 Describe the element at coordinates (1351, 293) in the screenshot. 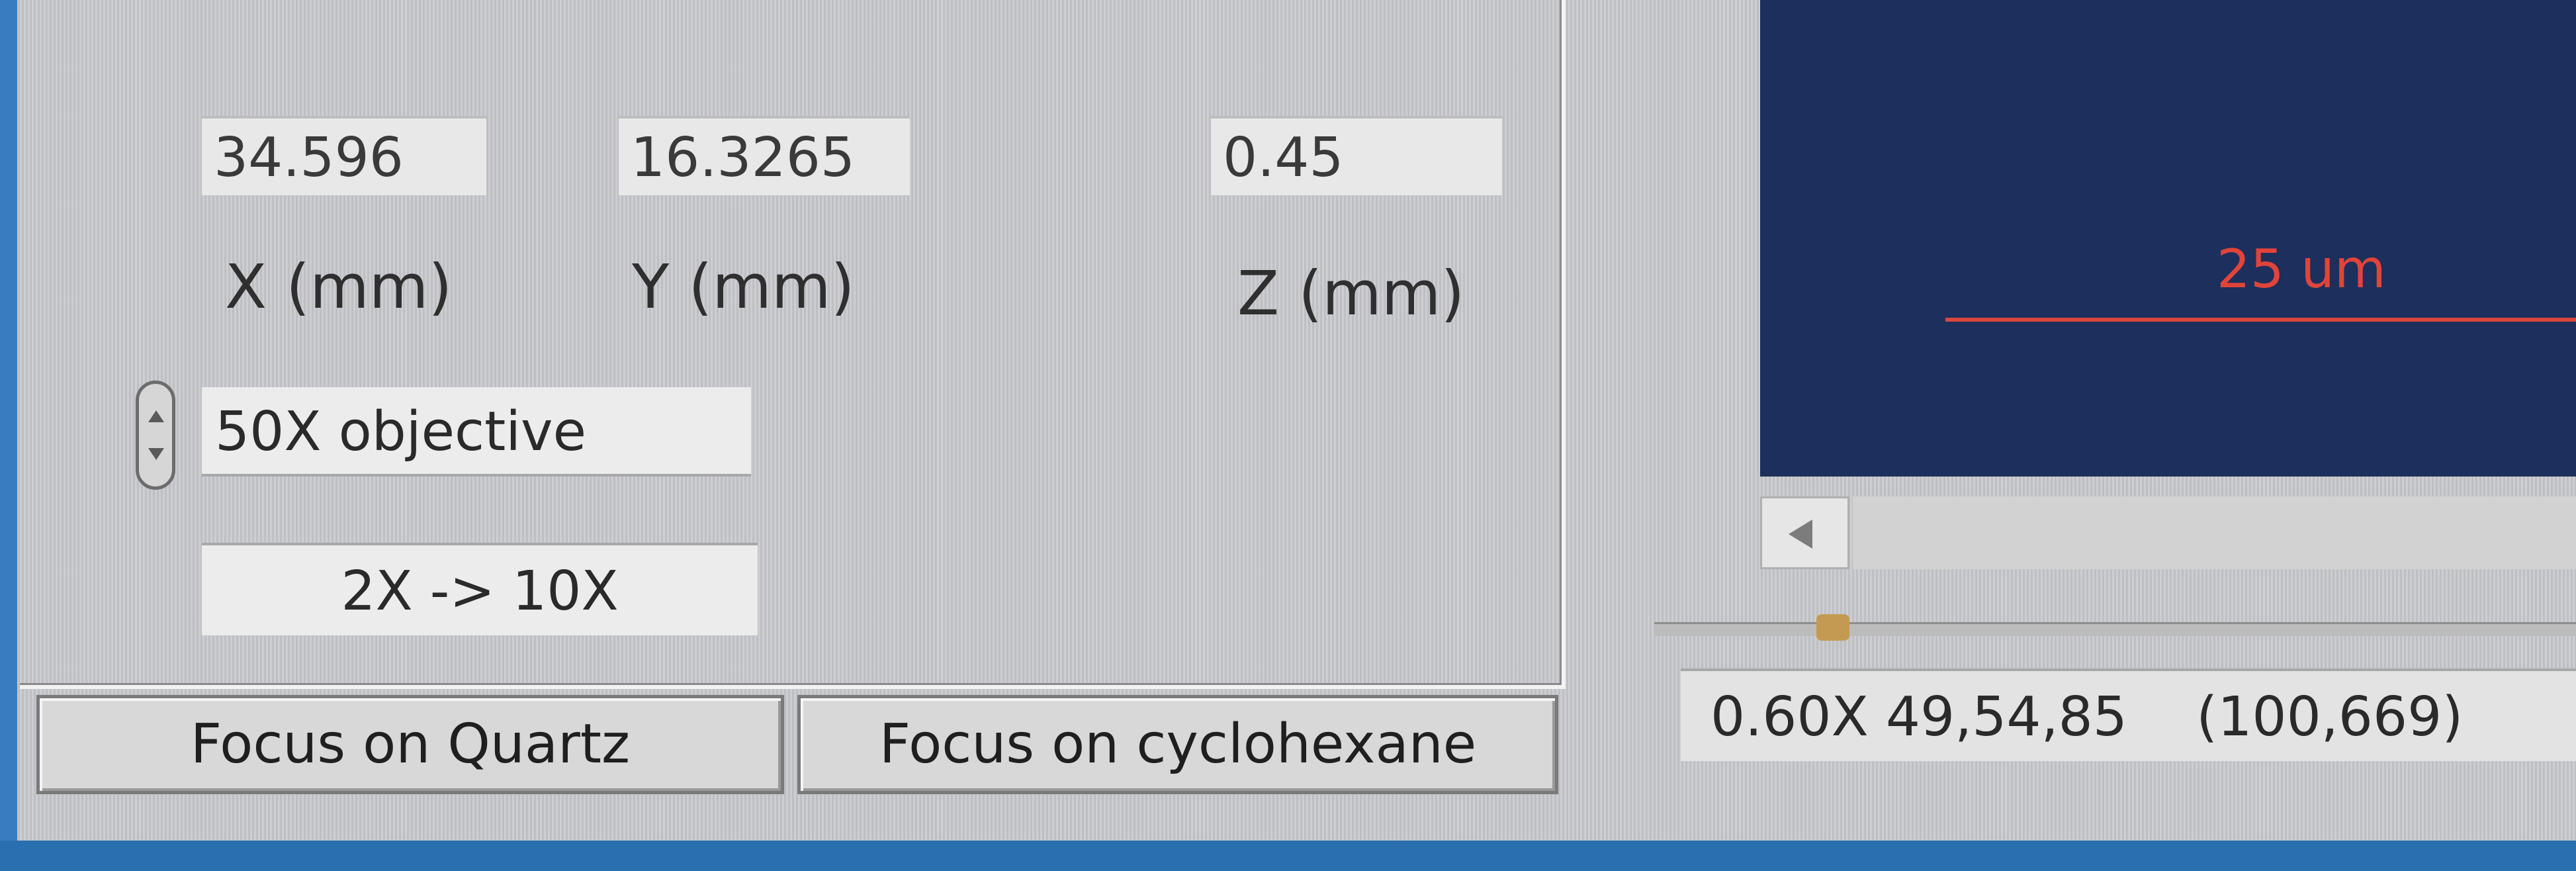

I see `z-axis-label: Z (mm)` at that location.